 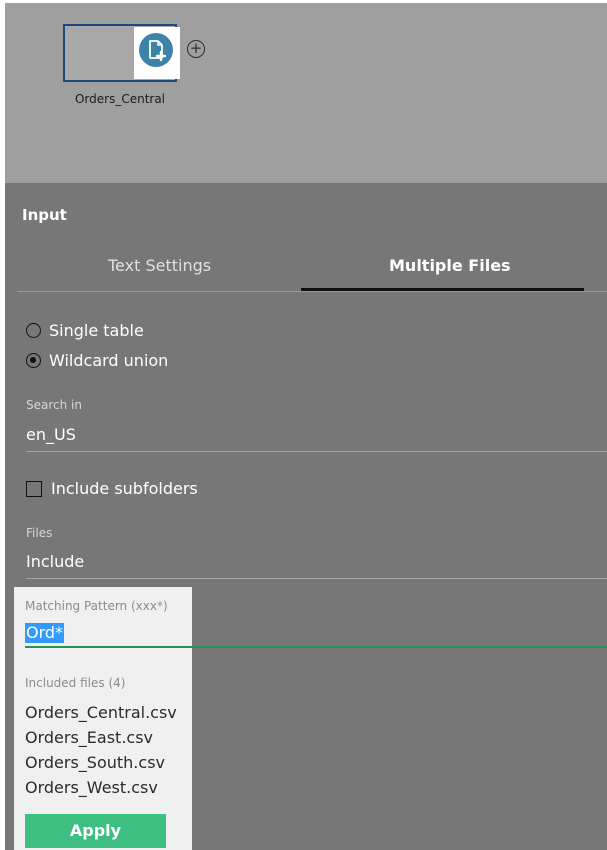 I want to click on wildcard-union-option: Wildcard union, so click(x=97, y=360).